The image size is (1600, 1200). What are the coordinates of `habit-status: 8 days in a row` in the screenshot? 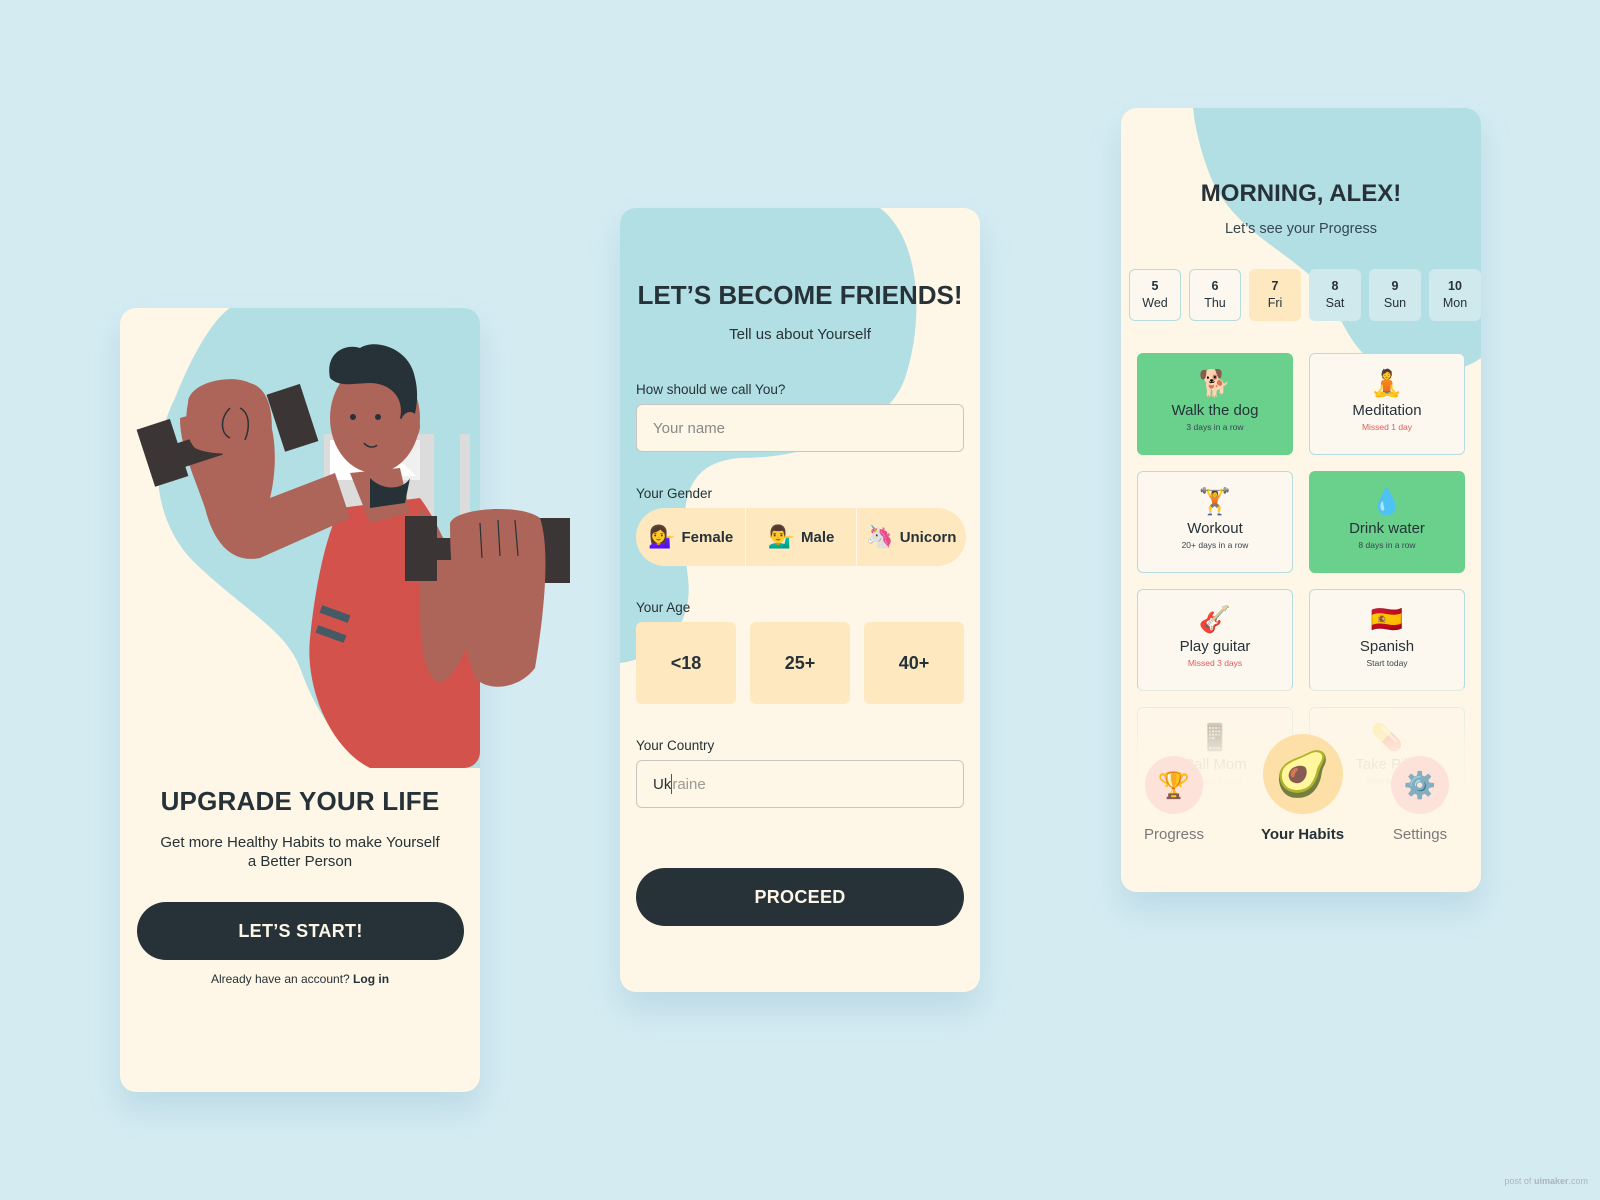 It's located at (1387, 545).